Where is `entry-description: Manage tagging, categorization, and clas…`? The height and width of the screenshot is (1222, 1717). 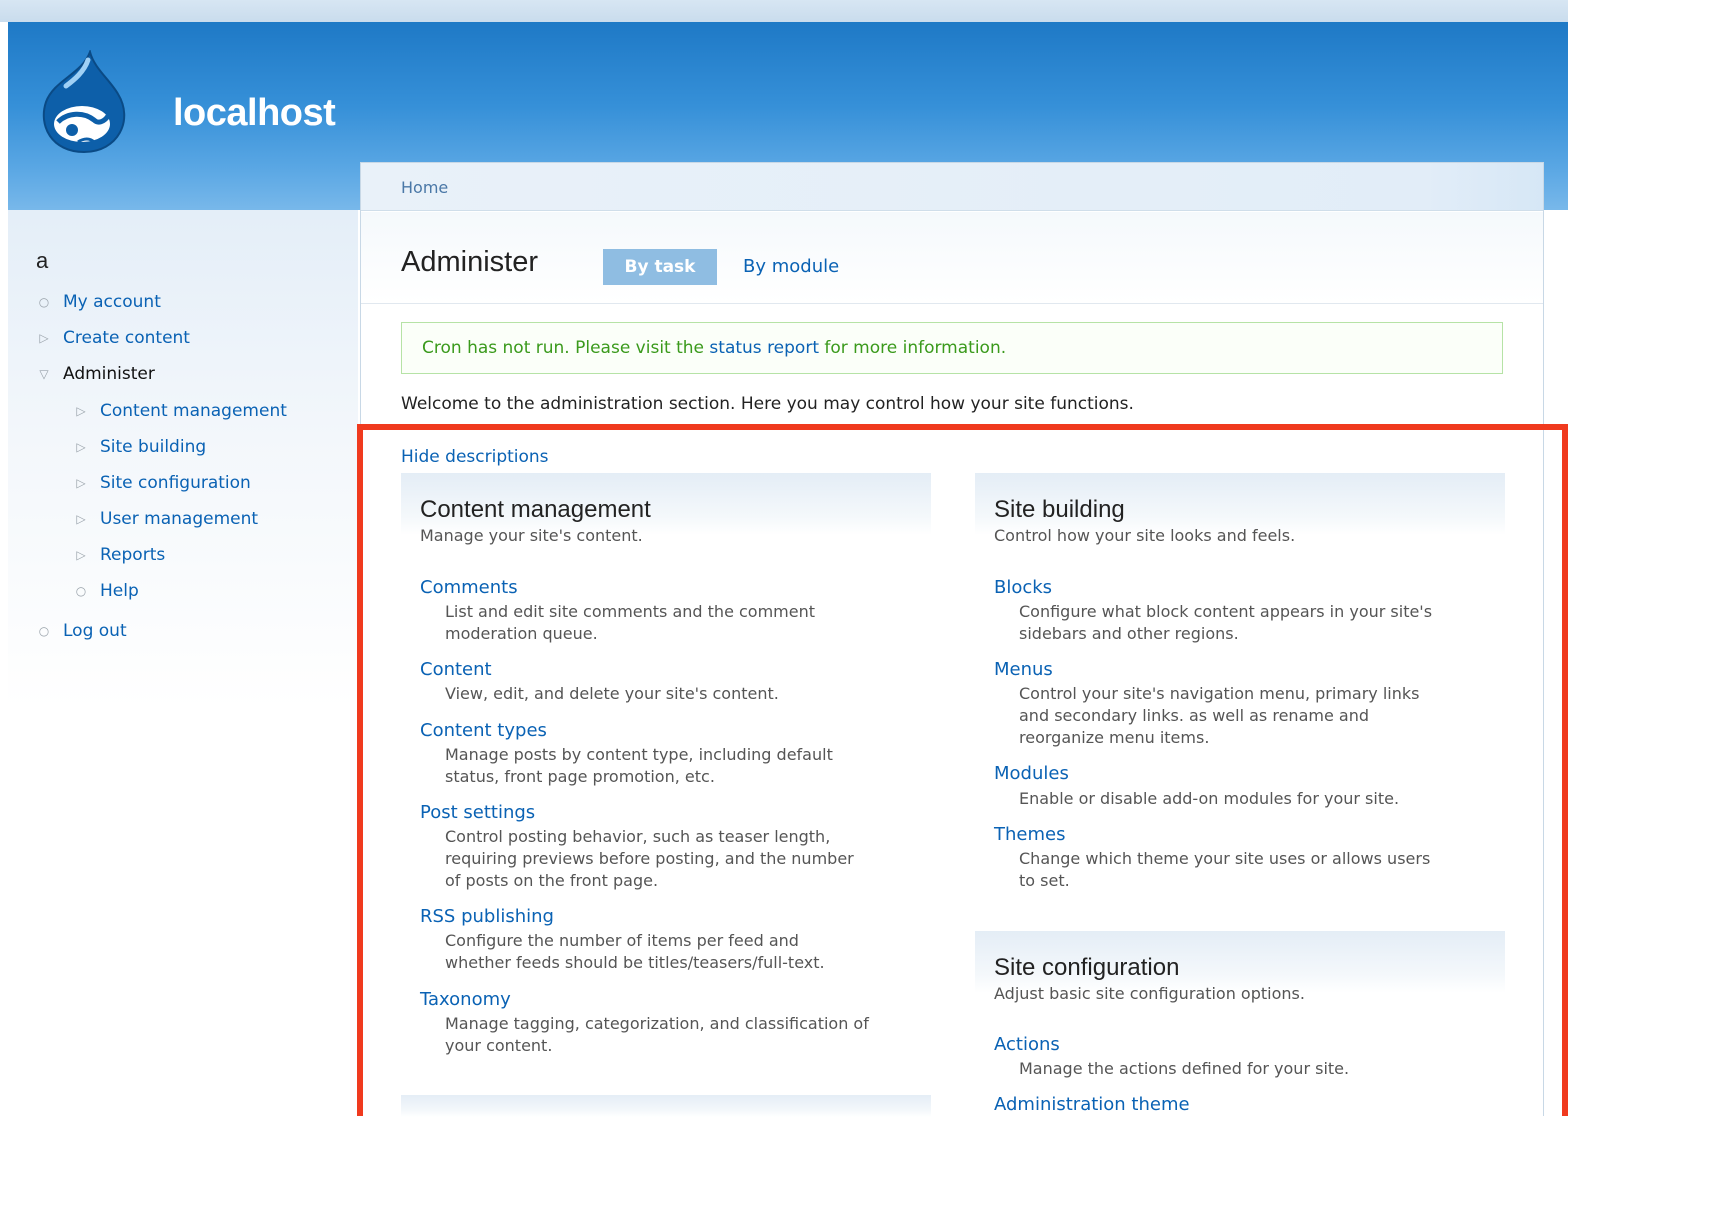
entry-description: Manage tagging, categorization, and clas… is located at coordinates (657, 1034).